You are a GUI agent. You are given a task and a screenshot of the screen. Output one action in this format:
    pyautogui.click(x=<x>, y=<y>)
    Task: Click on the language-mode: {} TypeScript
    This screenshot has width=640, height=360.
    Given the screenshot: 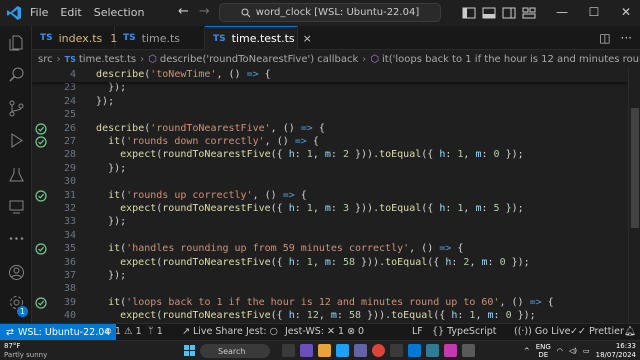 What is the action you would take?
    pyautogui.click(x=464, y=331)
    